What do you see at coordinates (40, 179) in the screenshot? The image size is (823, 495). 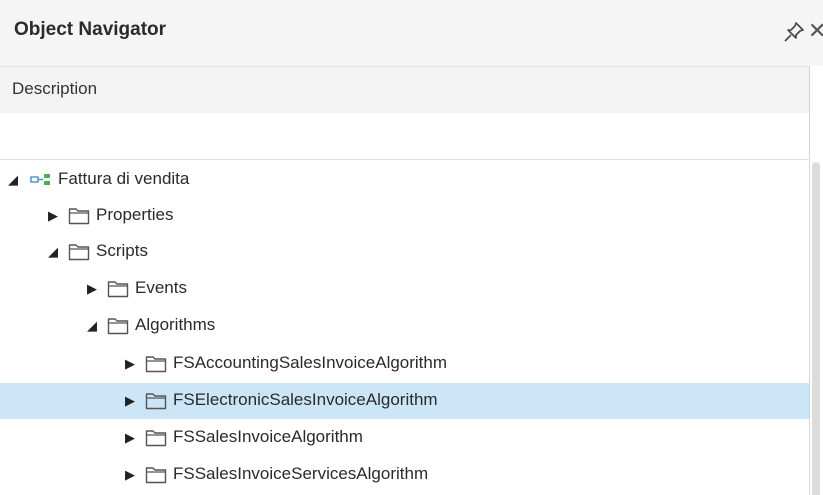 I see `document-type-icon` at bounding box center [40, 179].